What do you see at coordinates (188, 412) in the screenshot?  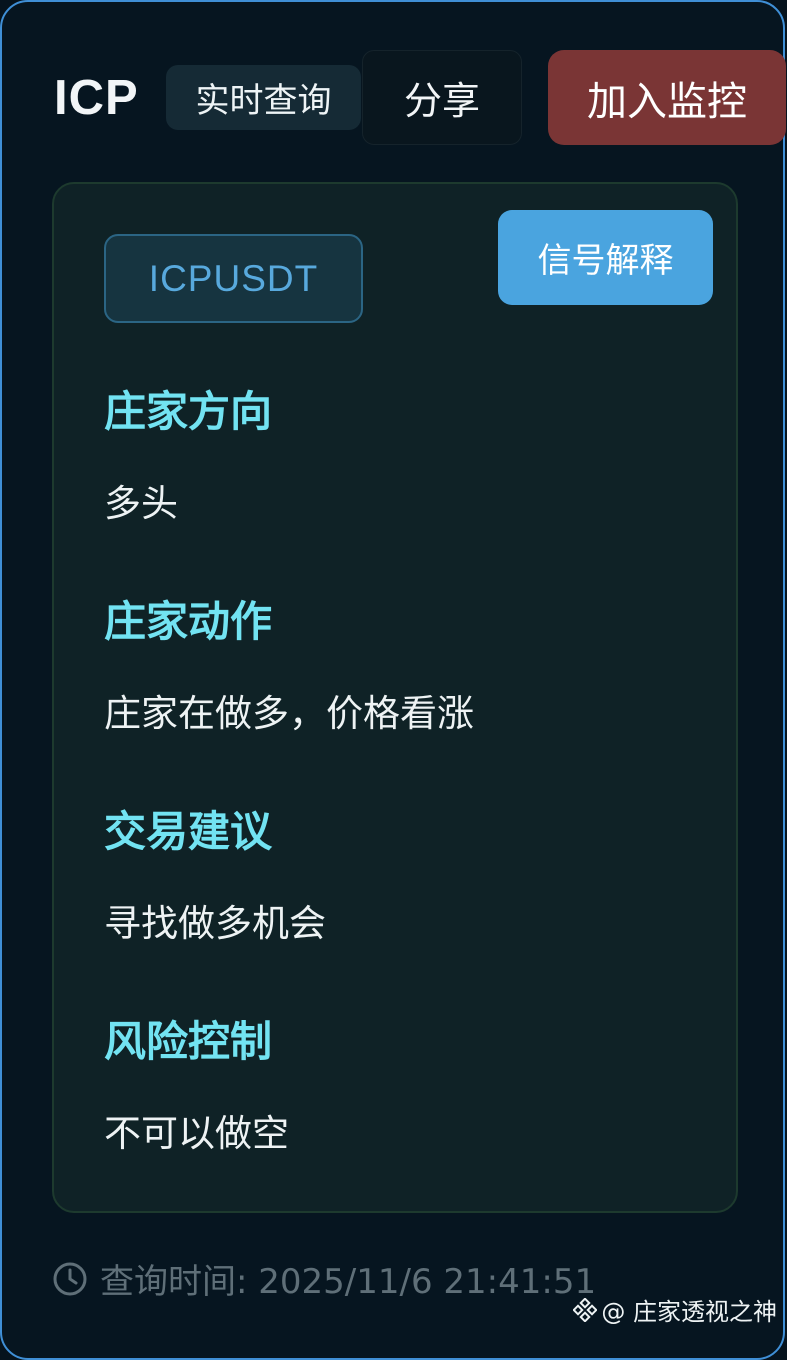 I see `section-title-direction: 庄家方向` at bounding box center [188, 412].